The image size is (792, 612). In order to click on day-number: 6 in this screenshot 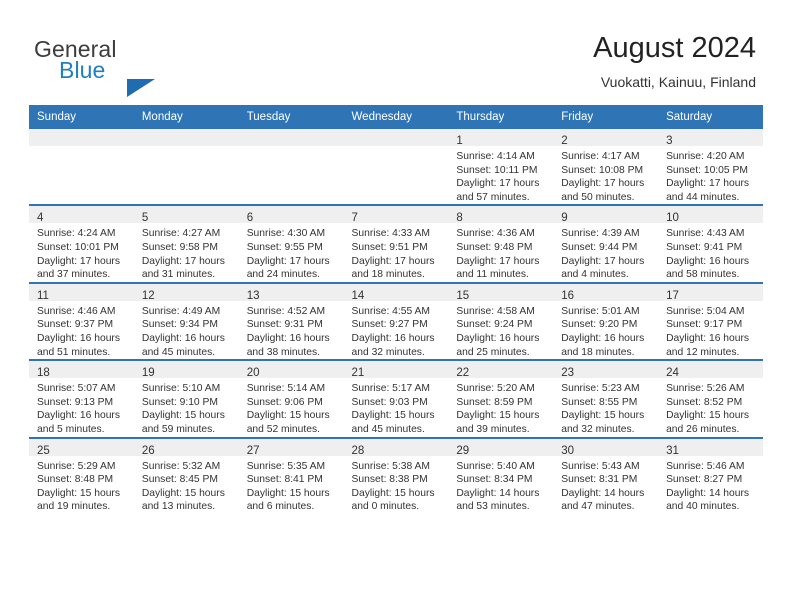, I will do `click(250, 218)`.